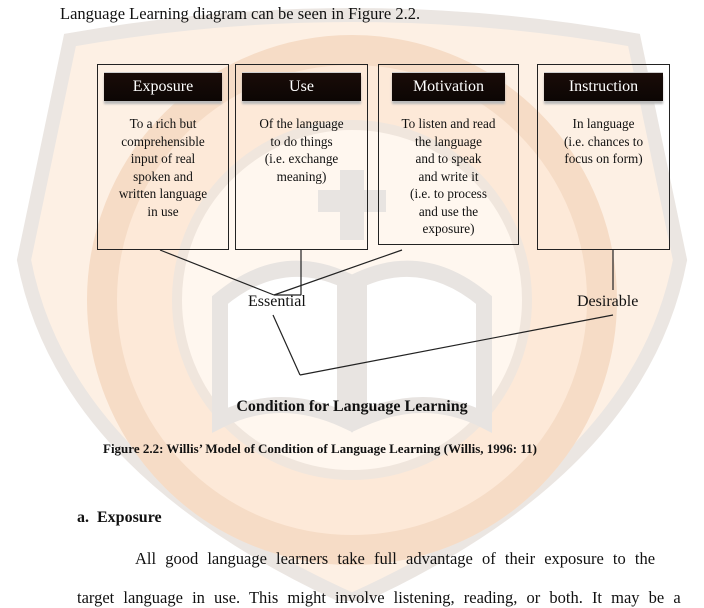  What do you see at coordinates (352, 406) in the screenshot?
I see `diagram-title: Condition for Language Learning` at bounding box center [352, 406].